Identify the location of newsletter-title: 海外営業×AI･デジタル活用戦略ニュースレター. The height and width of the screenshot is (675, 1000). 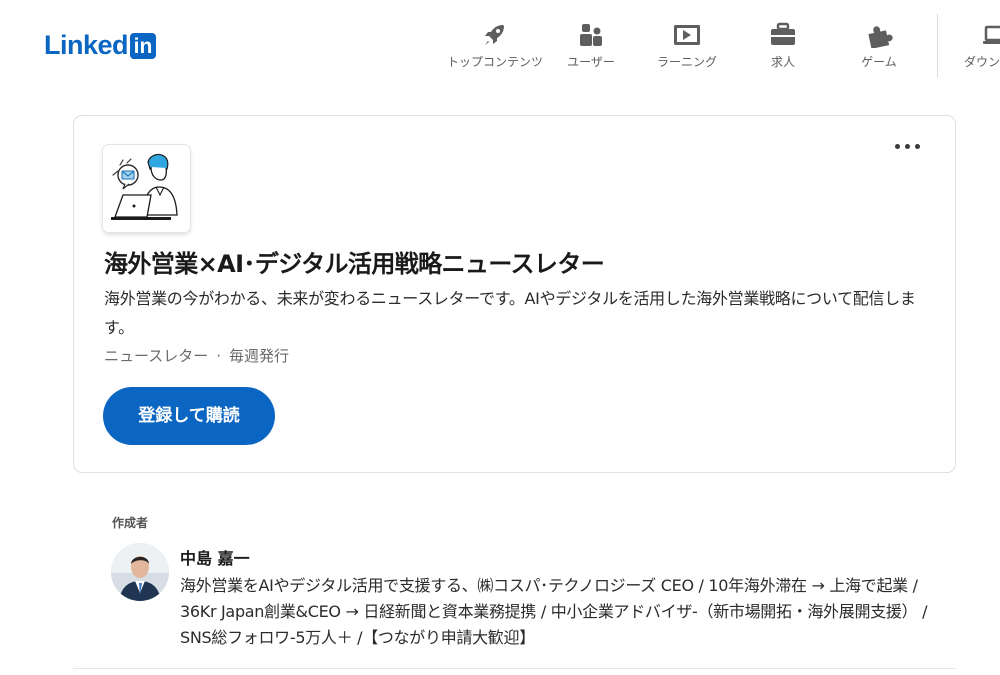
(354, 264).